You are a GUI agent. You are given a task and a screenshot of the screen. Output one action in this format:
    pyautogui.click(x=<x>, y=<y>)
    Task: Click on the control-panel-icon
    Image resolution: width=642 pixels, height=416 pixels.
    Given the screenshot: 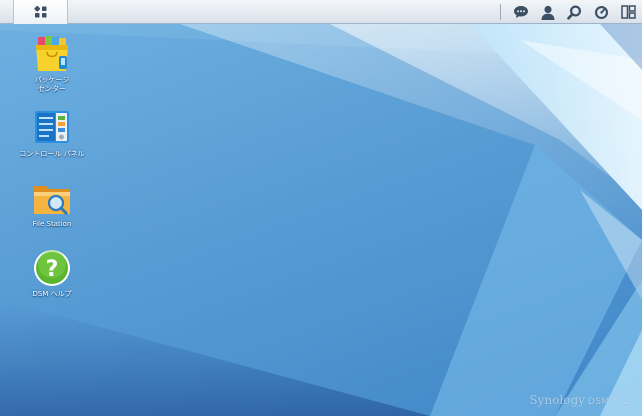 What is the action you would take?
    pyautogui.click(x=52, y=127)
    